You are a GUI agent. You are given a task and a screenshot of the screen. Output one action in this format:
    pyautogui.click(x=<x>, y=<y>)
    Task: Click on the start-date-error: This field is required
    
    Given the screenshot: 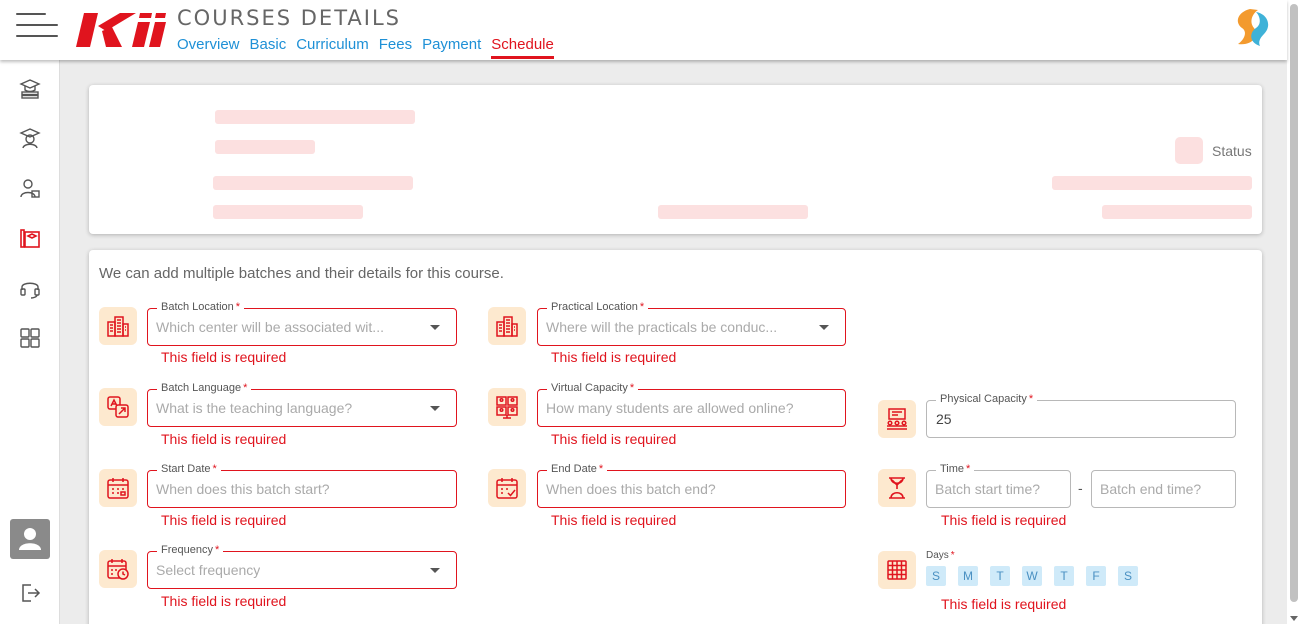 What is the action you would take?
    pyautogui.click(x=224, y=520)
    